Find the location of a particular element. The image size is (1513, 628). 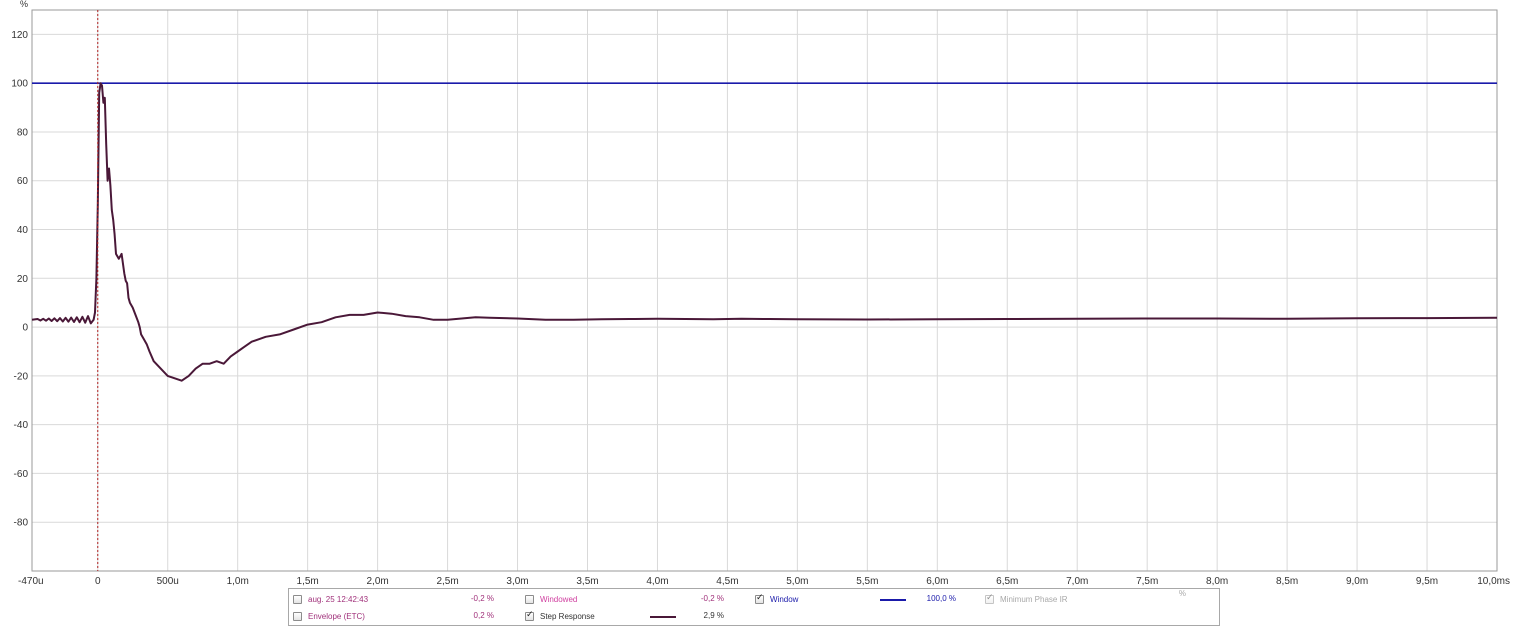

legend-value-step-response: 2,9 % is located at coordinates (713, 615).